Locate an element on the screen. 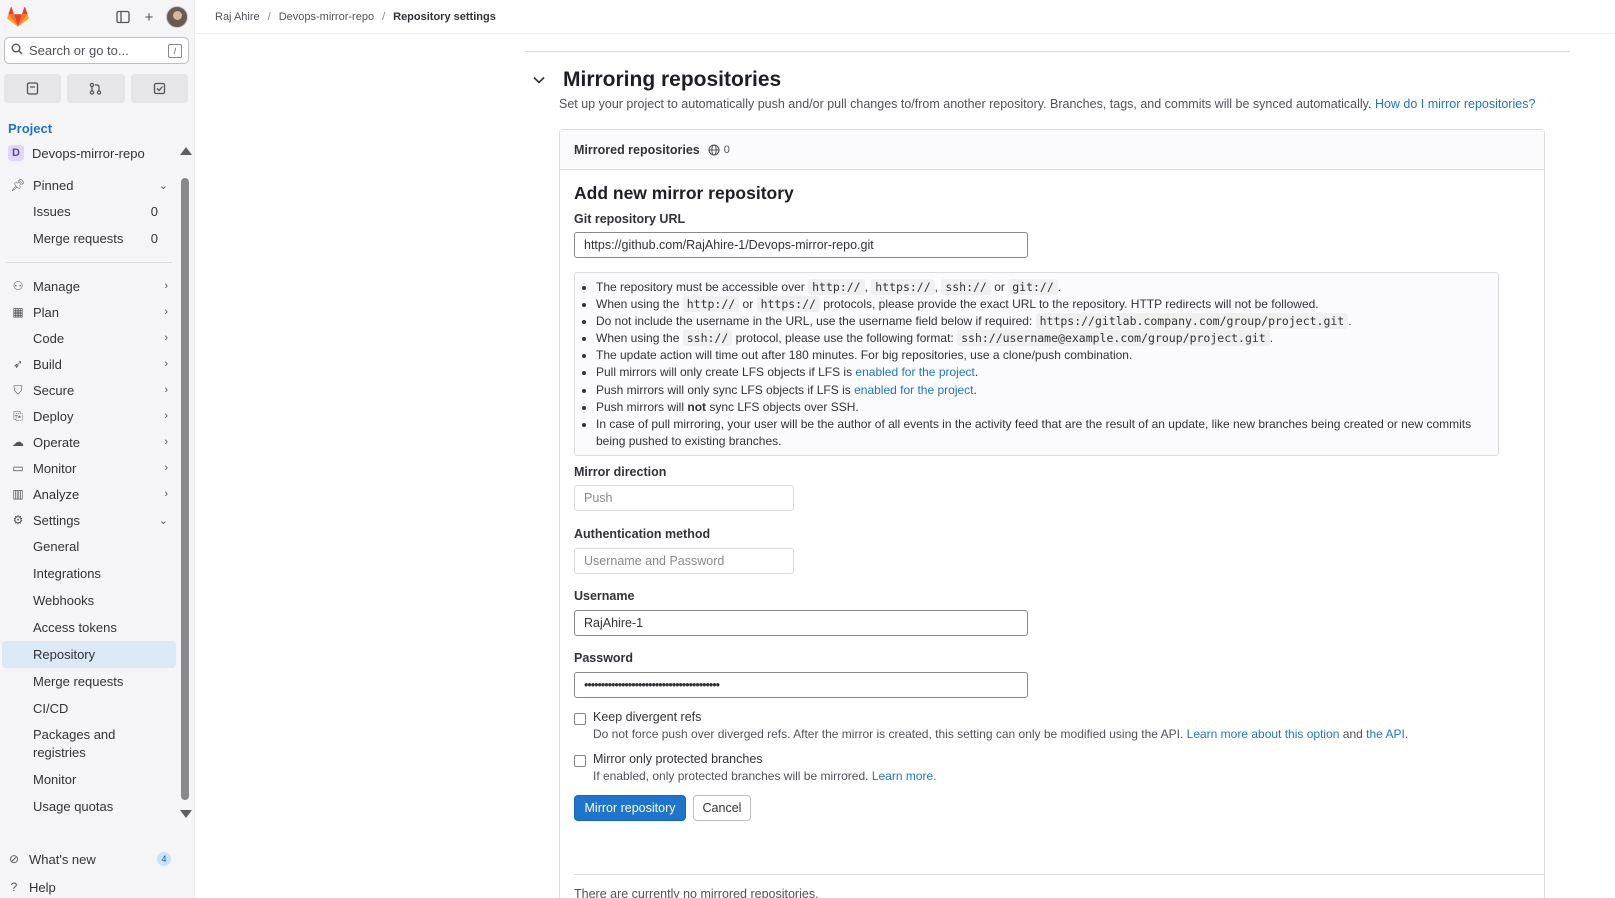 The image size is (1615, 898). sidebar-section-title: Project is located at coordinates (30, 128).